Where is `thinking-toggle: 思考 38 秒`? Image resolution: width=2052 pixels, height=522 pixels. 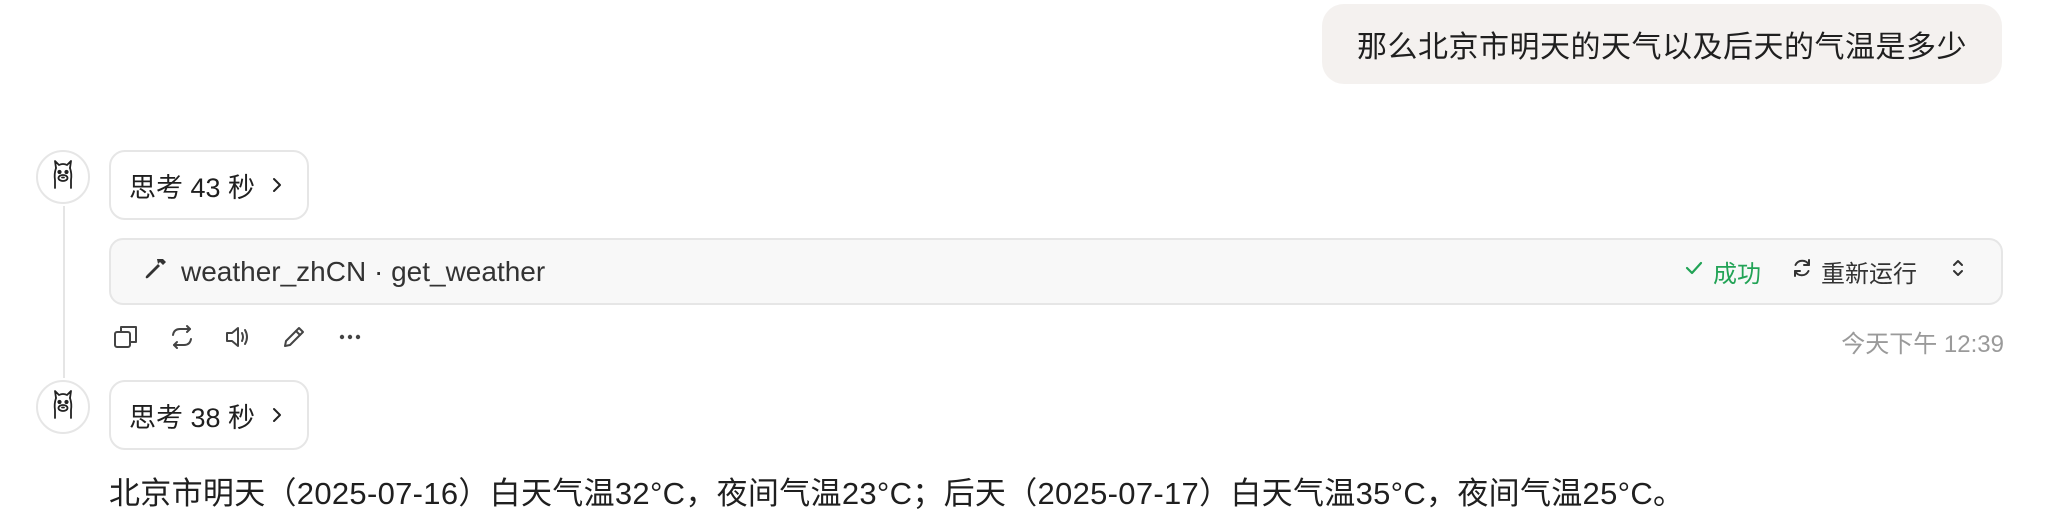 thinking-toggle: 思考 38 秒 is located at coordinates (209, 415).